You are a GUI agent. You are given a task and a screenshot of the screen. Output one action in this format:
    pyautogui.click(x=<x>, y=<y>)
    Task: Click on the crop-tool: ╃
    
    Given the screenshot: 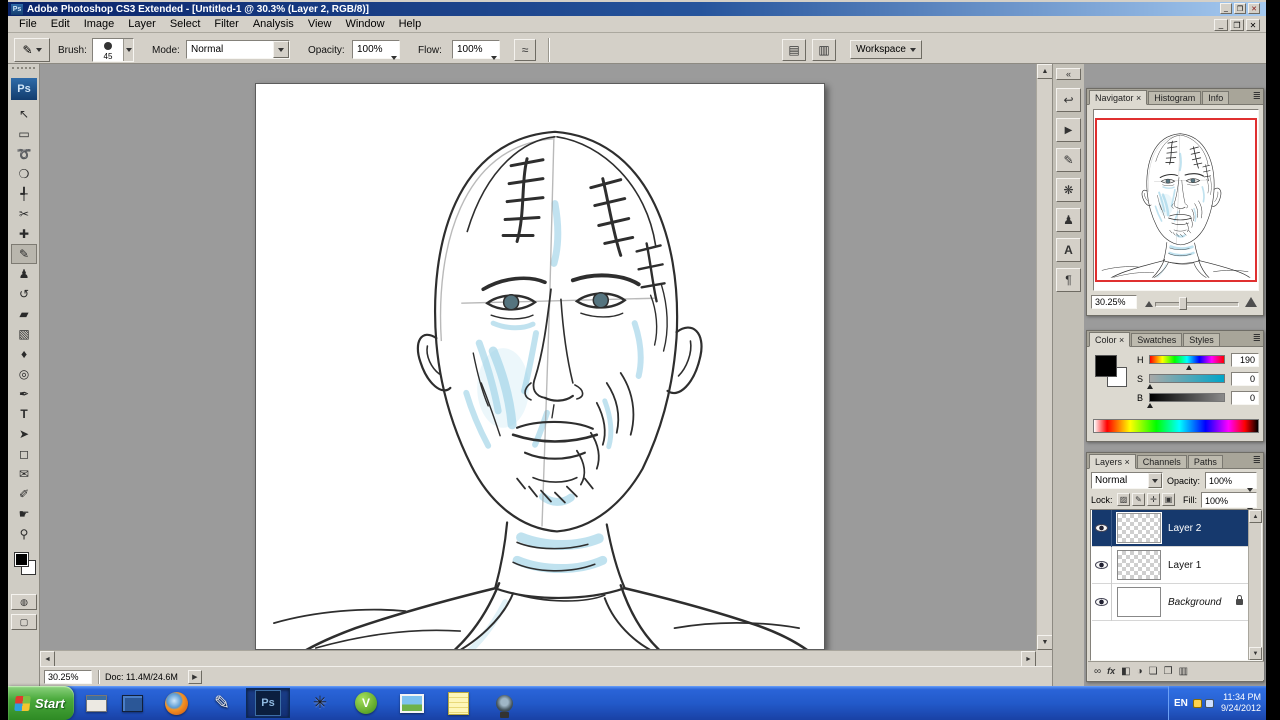 What is the action you would take?
    pyautogui.click(x=24, y=194)
    